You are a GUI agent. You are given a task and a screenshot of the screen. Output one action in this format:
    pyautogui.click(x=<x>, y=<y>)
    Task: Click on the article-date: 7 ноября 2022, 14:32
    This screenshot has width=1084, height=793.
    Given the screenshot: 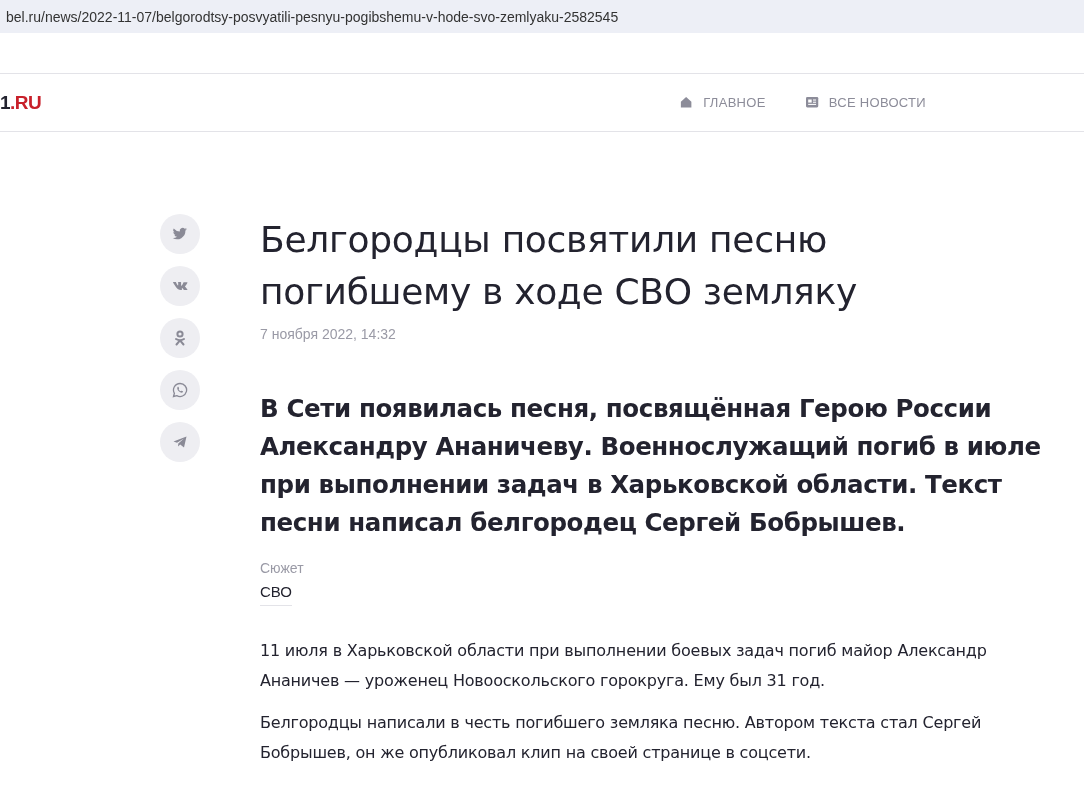 What is the action you would take?
    pyautogui.click(x=328, y=334)
    